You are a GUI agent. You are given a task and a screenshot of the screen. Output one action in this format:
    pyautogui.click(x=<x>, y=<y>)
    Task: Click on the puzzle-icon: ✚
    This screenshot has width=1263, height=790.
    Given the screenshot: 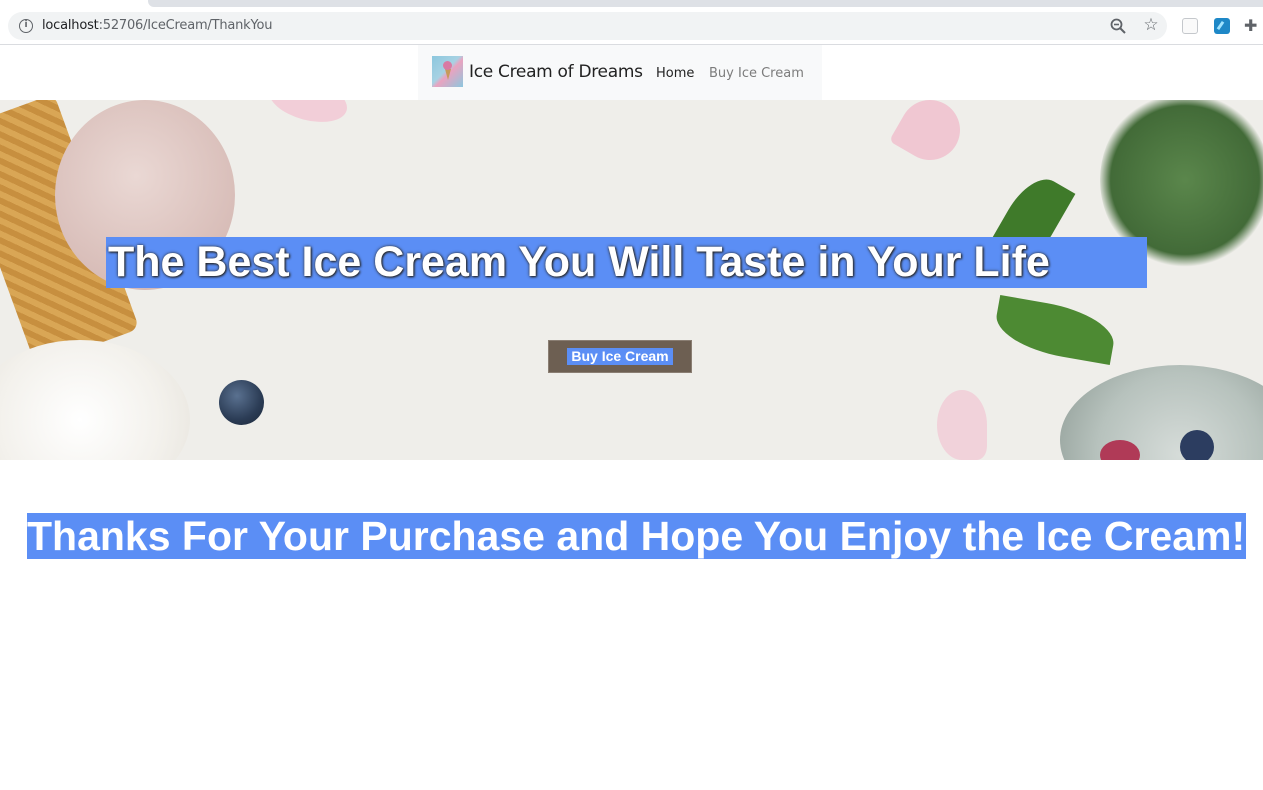 What is the action you would take?
    pyautogui.click(x=1253, y=26)
    